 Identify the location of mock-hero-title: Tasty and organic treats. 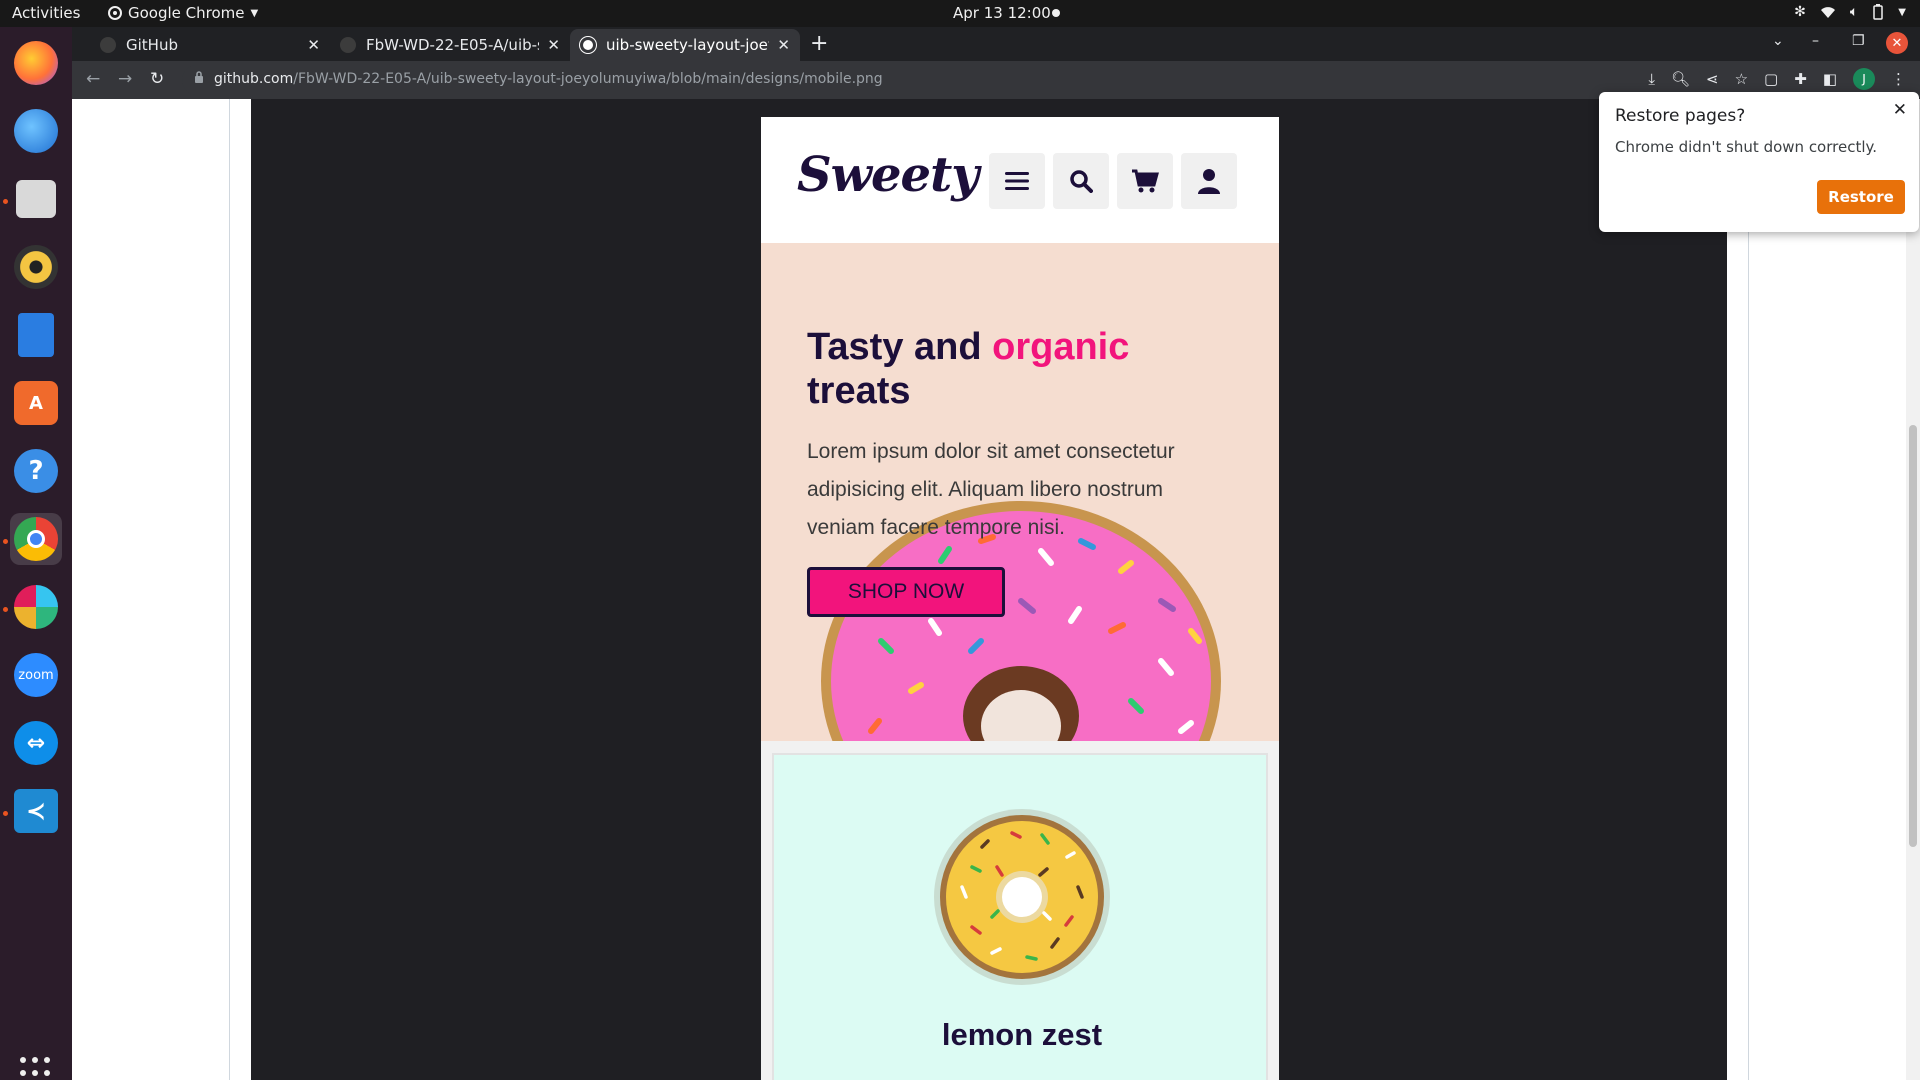
(1017, 369).